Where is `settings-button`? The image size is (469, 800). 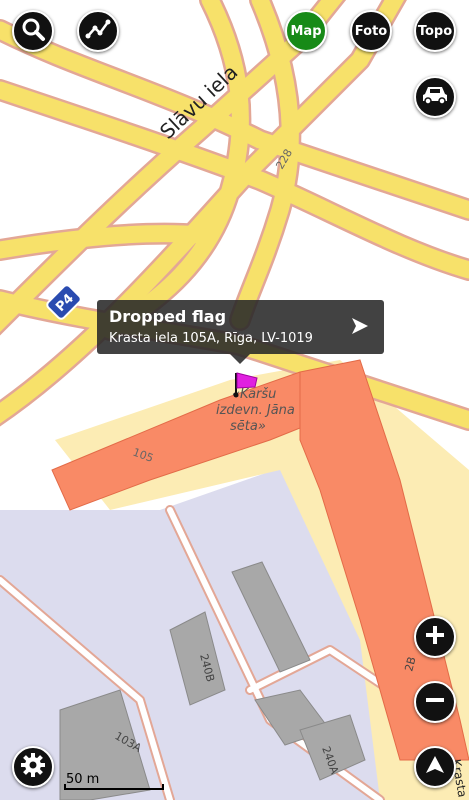
settings-button is located at coordinates (33, 767).